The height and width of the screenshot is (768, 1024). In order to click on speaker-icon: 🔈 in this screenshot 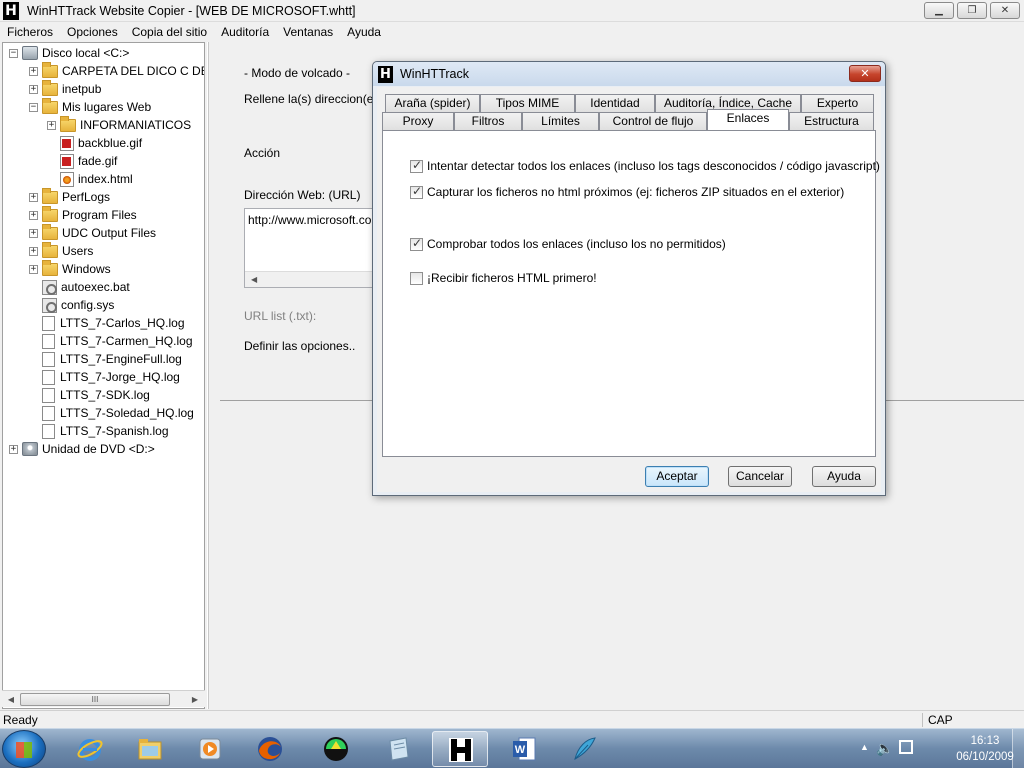, I will do `click(884, 748)`.